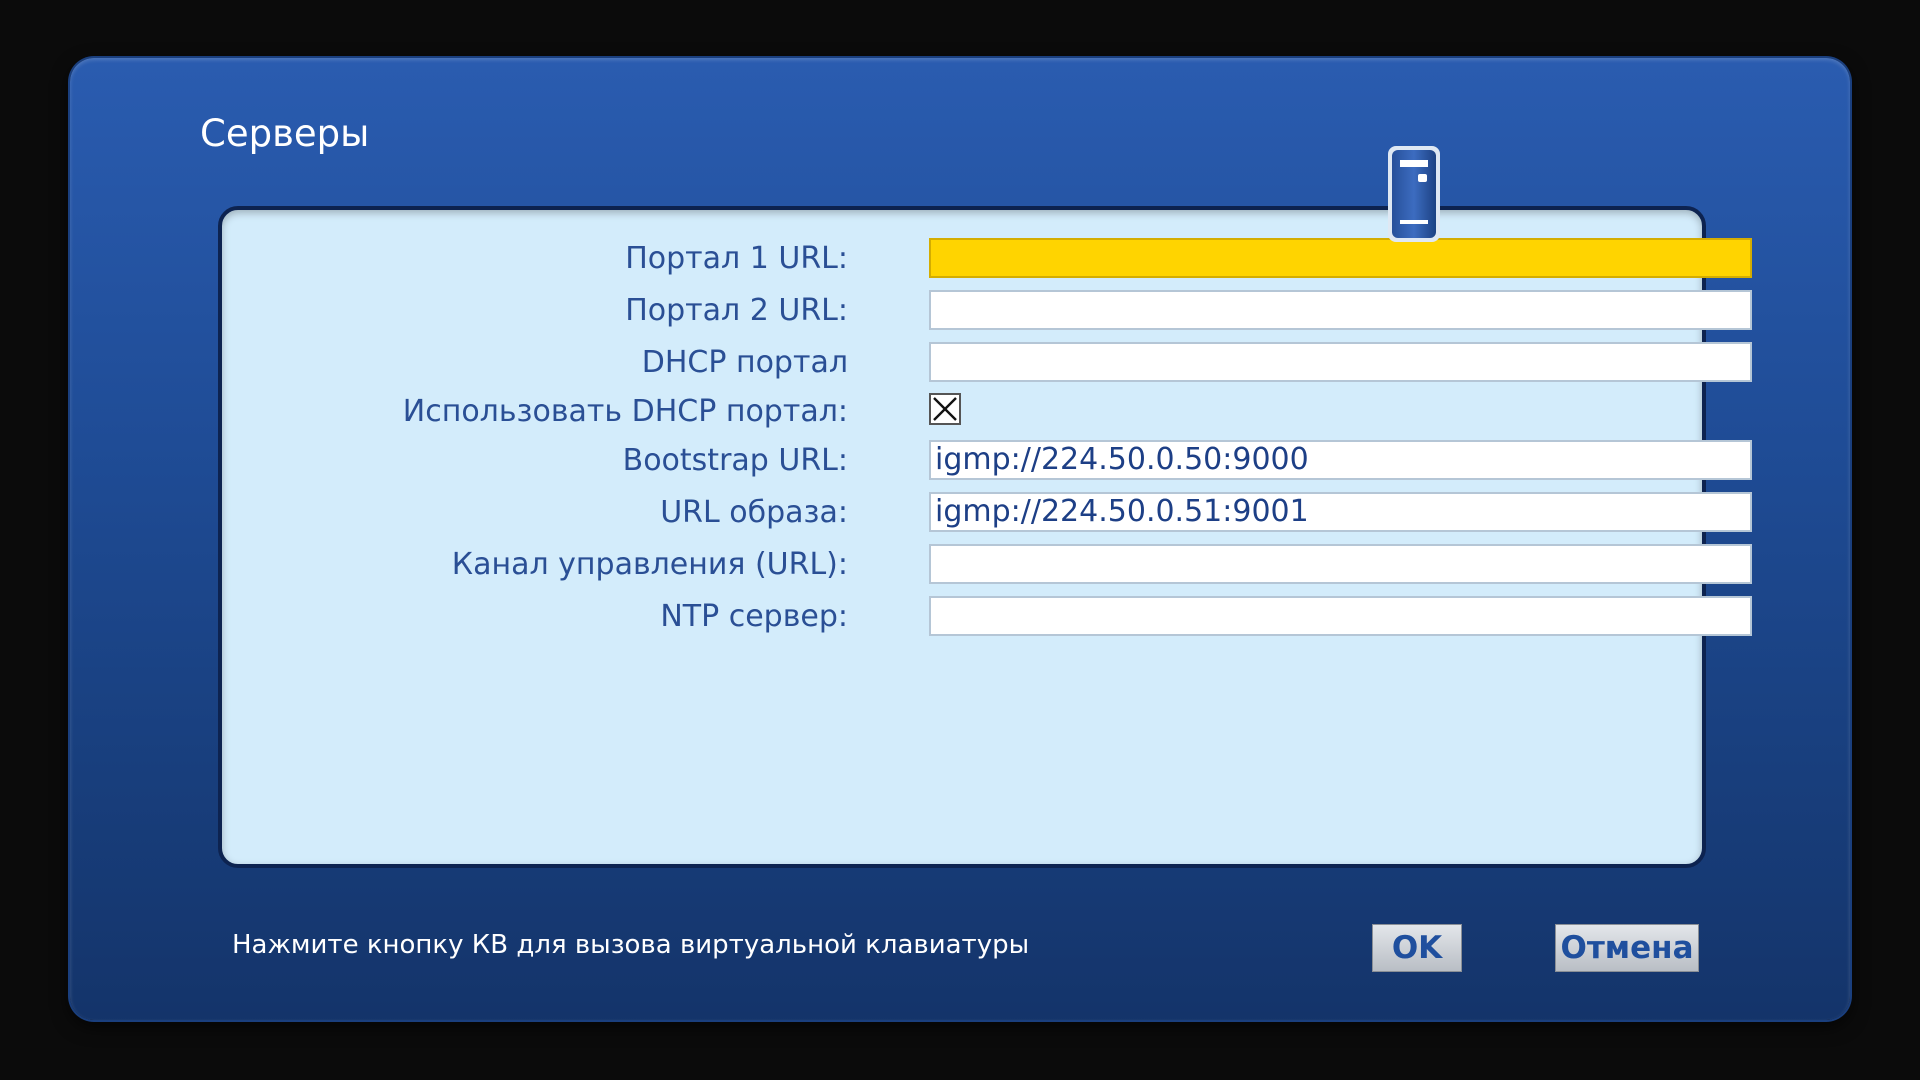  What do you see at coordinates (1340, 258) in the screenshot?
I see `portal-1-url-input` at bounding box center [1340, 258].